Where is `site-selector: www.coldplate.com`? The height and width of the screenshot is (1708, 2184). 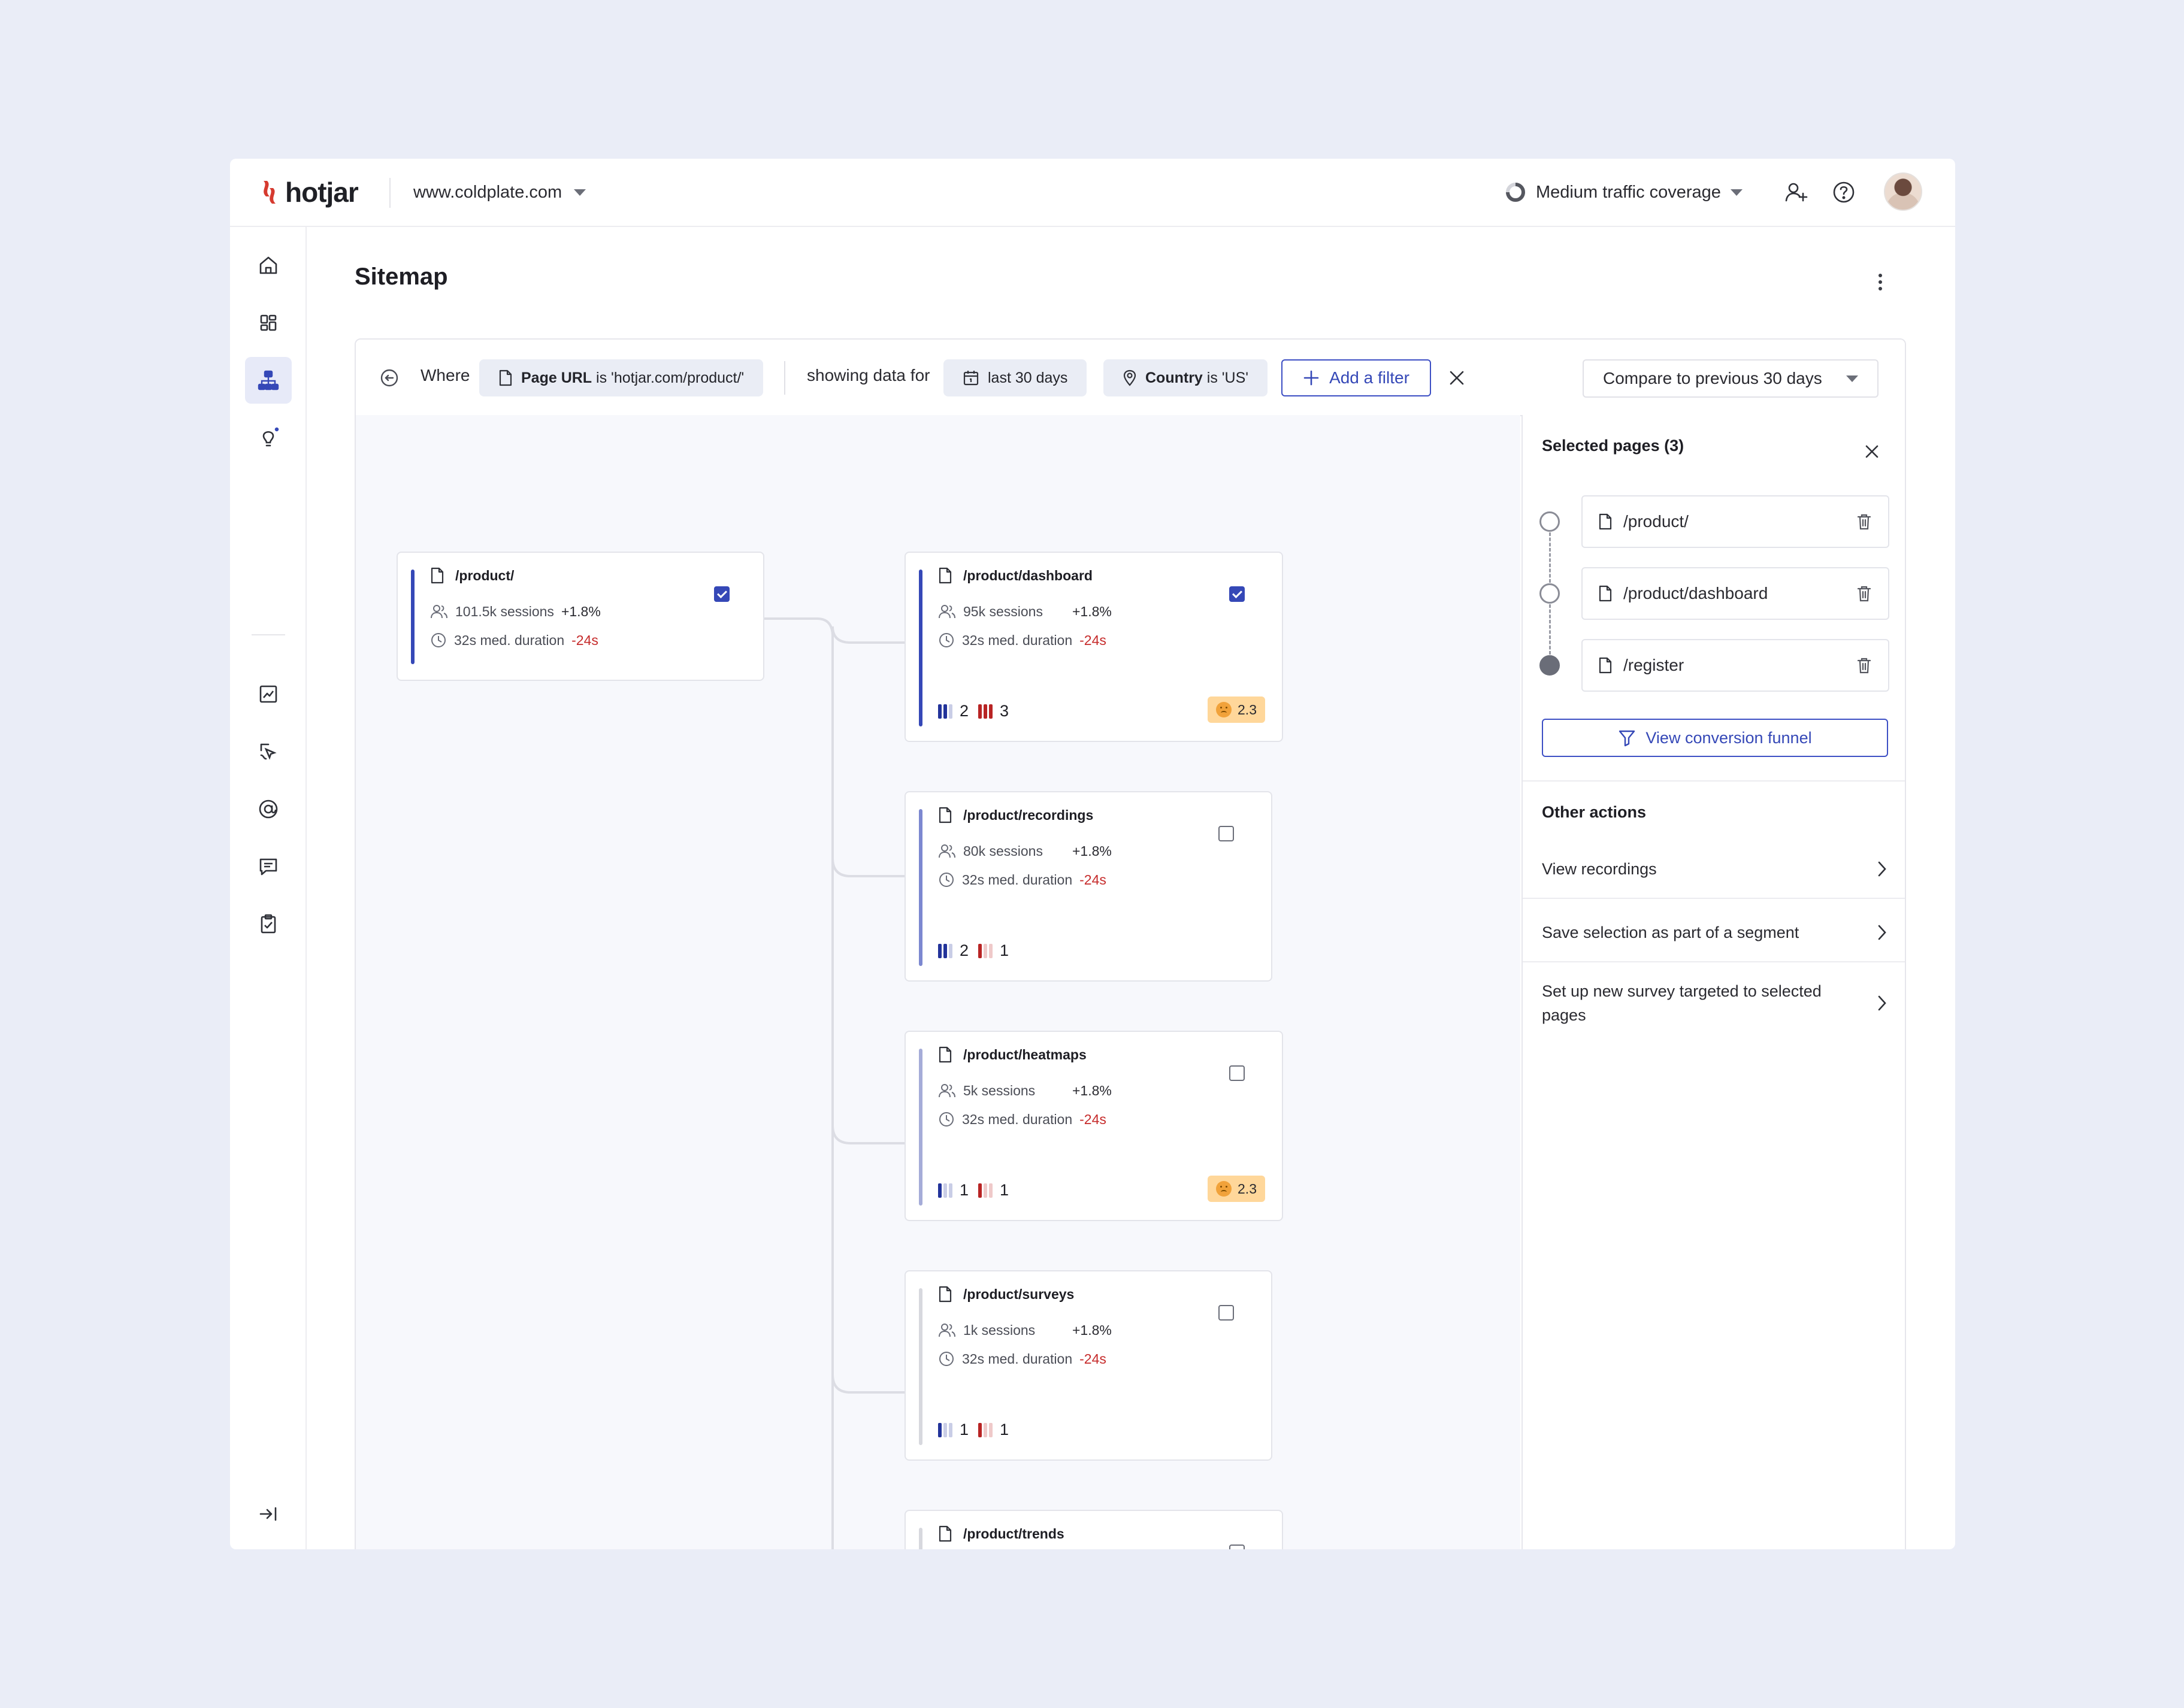
site-selector: www.coldplate.com is located at coordinates (499, 192).